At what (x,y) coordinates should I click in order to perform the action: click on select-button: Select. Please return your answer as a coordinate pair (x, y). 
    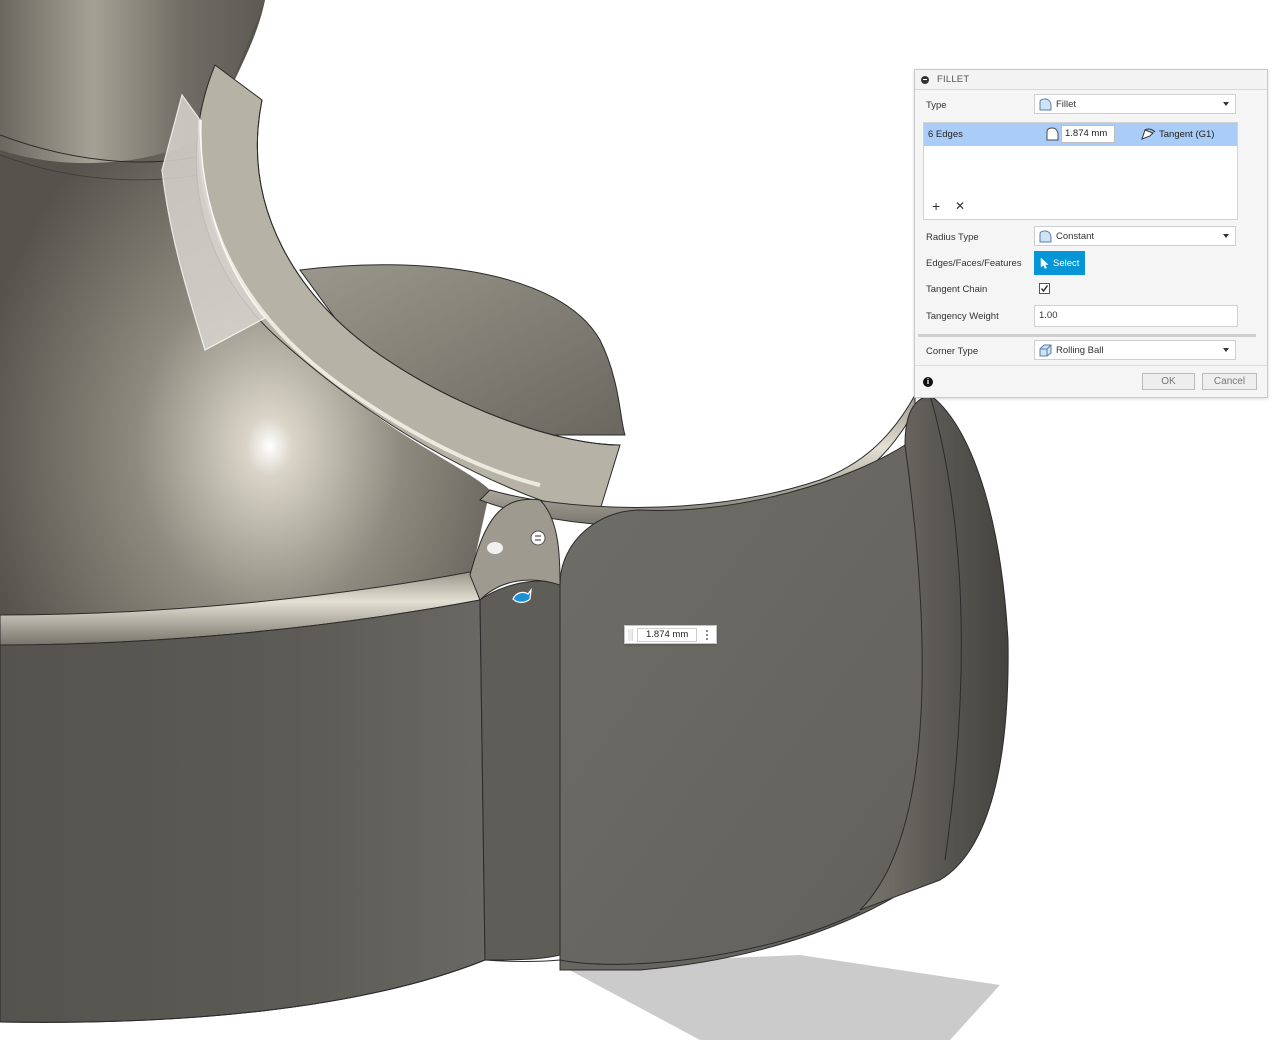
    Looking at the image, I should click on (1059, 263).